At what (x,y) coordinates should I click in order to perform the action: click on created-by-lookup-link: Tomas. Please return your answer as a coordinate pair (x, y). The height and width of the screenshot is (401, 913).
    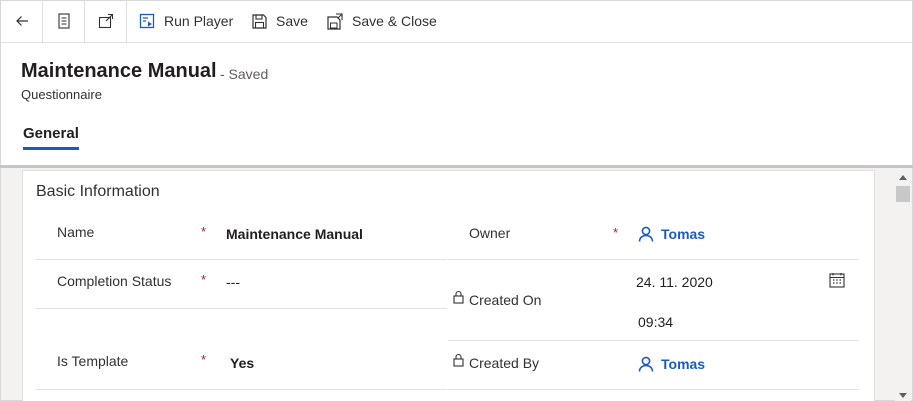
    Looking at the image, I should click on (671, 364).